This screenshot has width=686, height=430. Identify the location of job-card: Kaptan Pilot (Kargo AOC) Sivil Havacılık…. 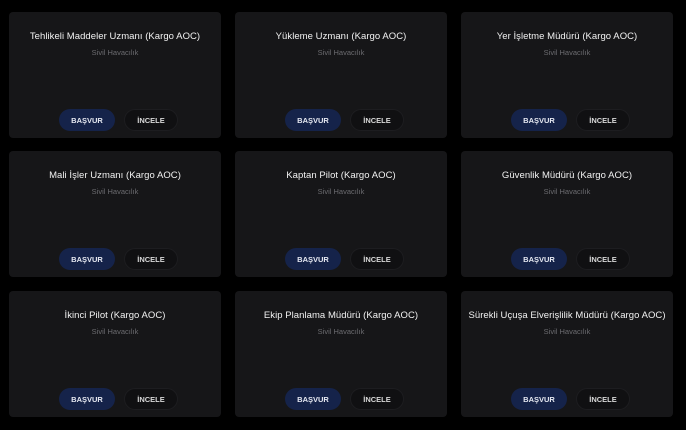
(341, 214).